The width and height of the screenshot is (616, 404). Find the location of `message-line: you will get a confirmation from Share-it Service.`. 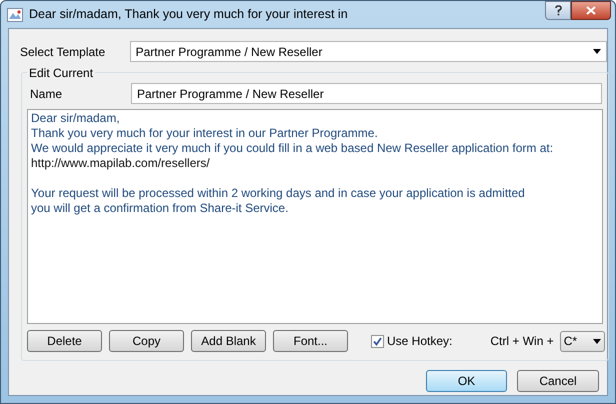

message-line: you will get a confirmation from Share-it Service. is located at coordinates (160, 208).